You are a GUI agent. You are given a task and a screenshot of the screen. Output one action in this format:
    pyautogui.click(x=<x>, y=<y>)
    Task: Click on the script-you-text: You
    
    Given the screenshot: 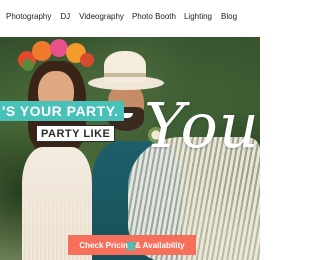 What is the action you would take?
    pyautogui.click(x=202, y=125)
    